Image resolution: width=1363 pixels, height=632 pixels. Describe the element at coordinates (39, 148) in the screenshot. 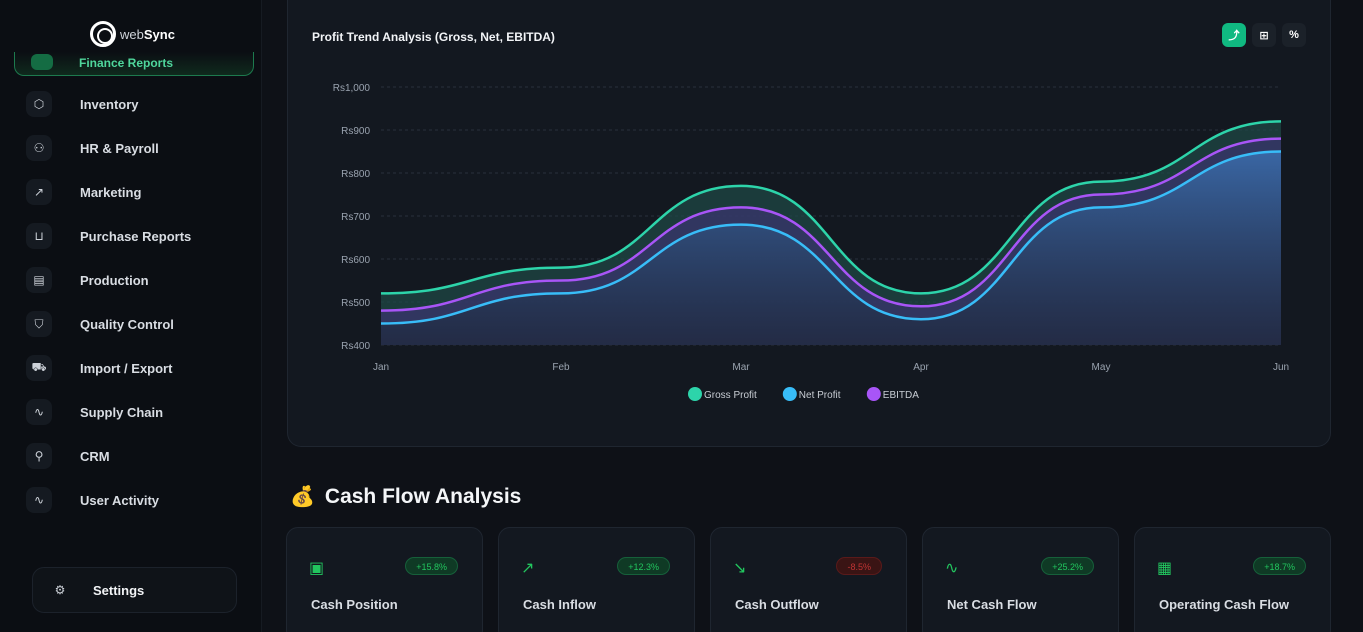

I see `users-icon: ⚇` at that location.